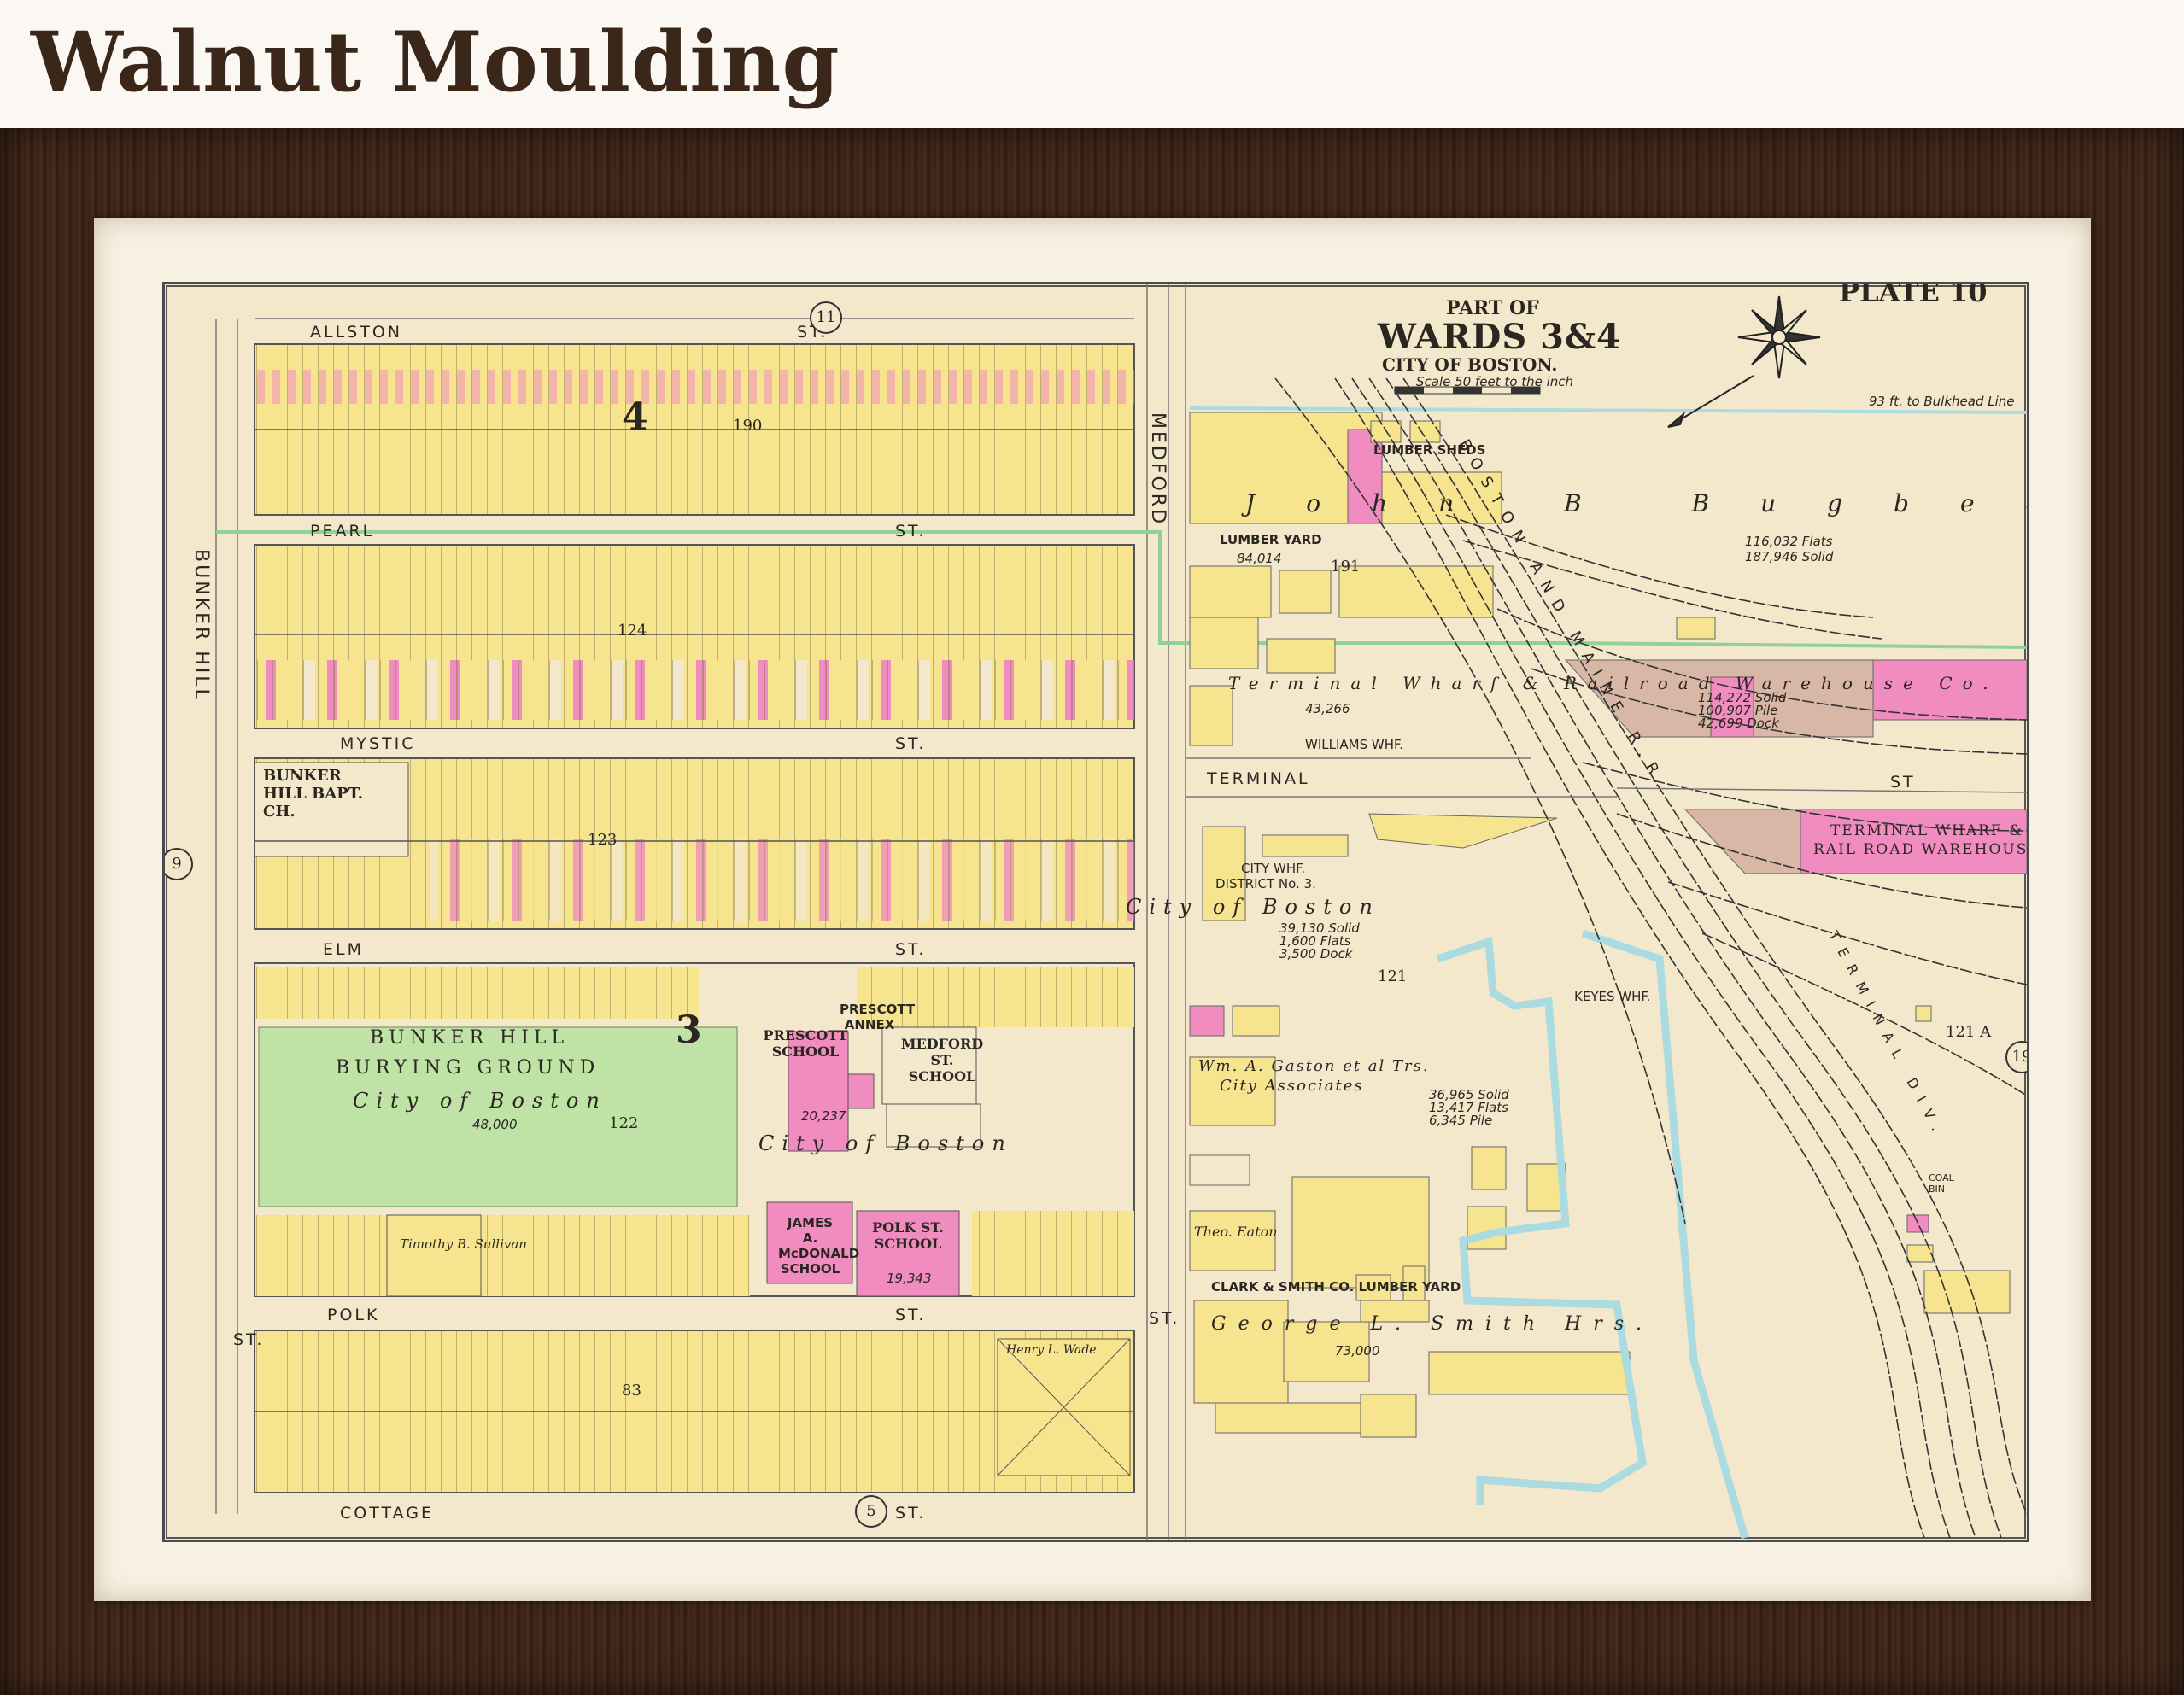 Image resolution: width=2184 pixels, height=1695 pixels. I want to click on street-pearl-st: ST., so click(911, 531).